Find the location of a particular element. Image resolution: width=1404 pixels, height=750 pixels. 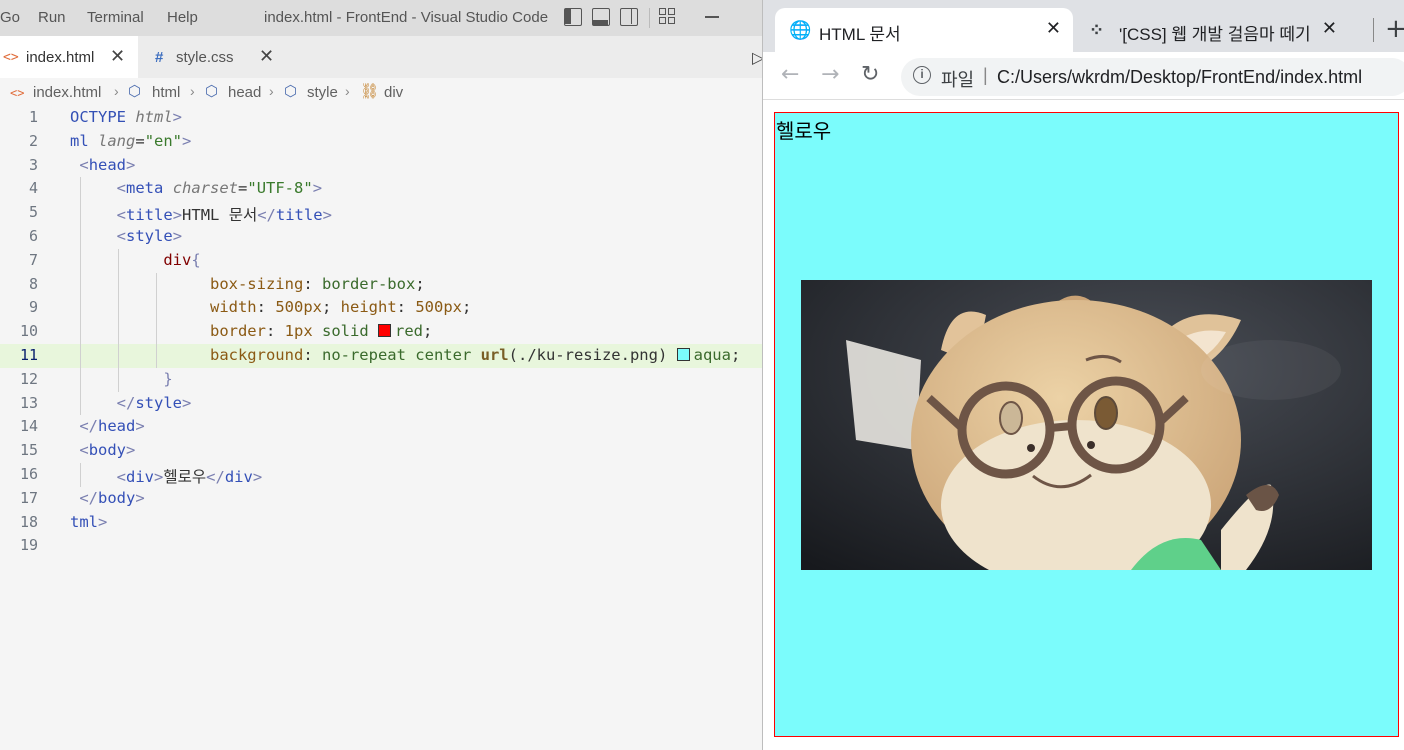

browser-tab-strip: 🌐 HTML 문서 ✕ ⁘ '[CSS] 웹 개발 걸음마 떼기 ✕ + is located at coordinates (1083, 26).